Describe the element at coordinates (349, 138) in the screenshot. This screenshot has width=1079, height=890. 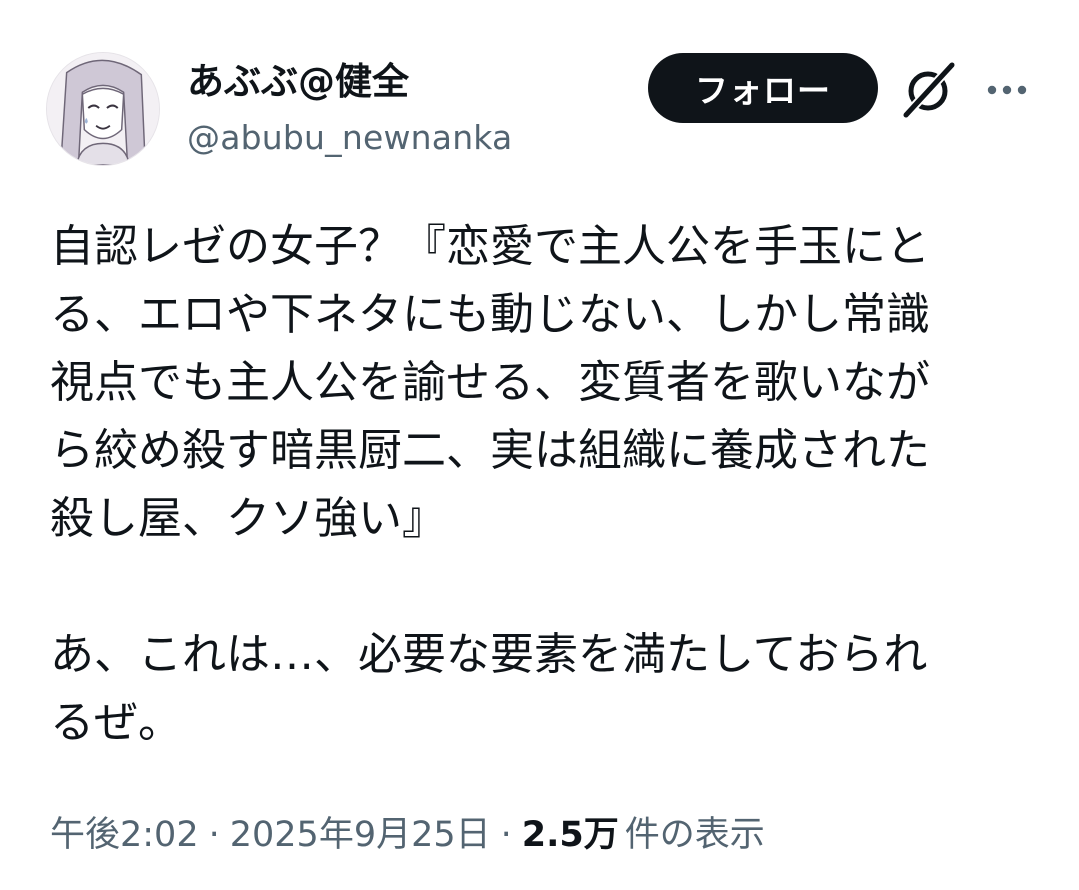
I see `user-handle: @abubu_newnanka` at that location.